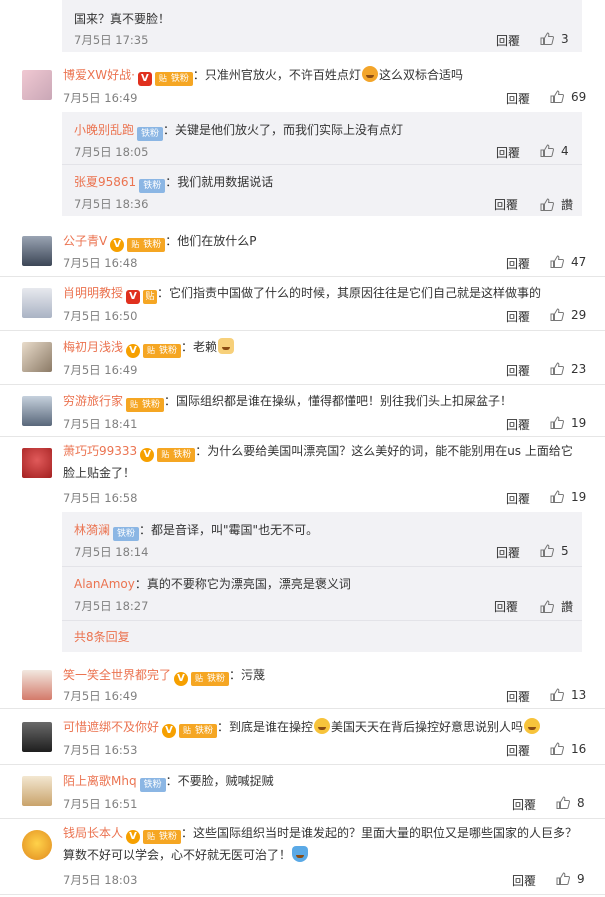 Image resolution: width=605 pixels, height=897 pixels. Describe the element at coordinates (579, 695) in the screenshot. I see `like-count: 13` at that location.